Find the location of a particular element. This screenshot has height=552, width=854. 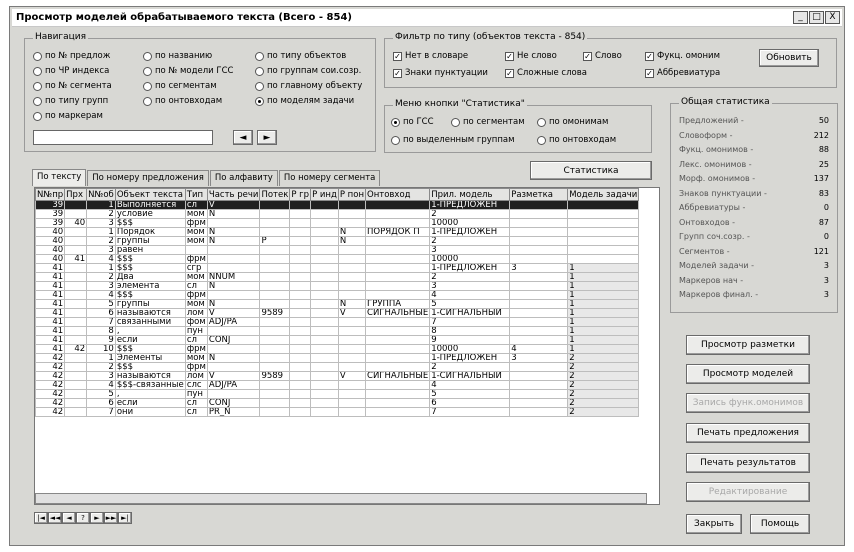

filter-word: ✓ Слово is located at coordinates (602, 56).